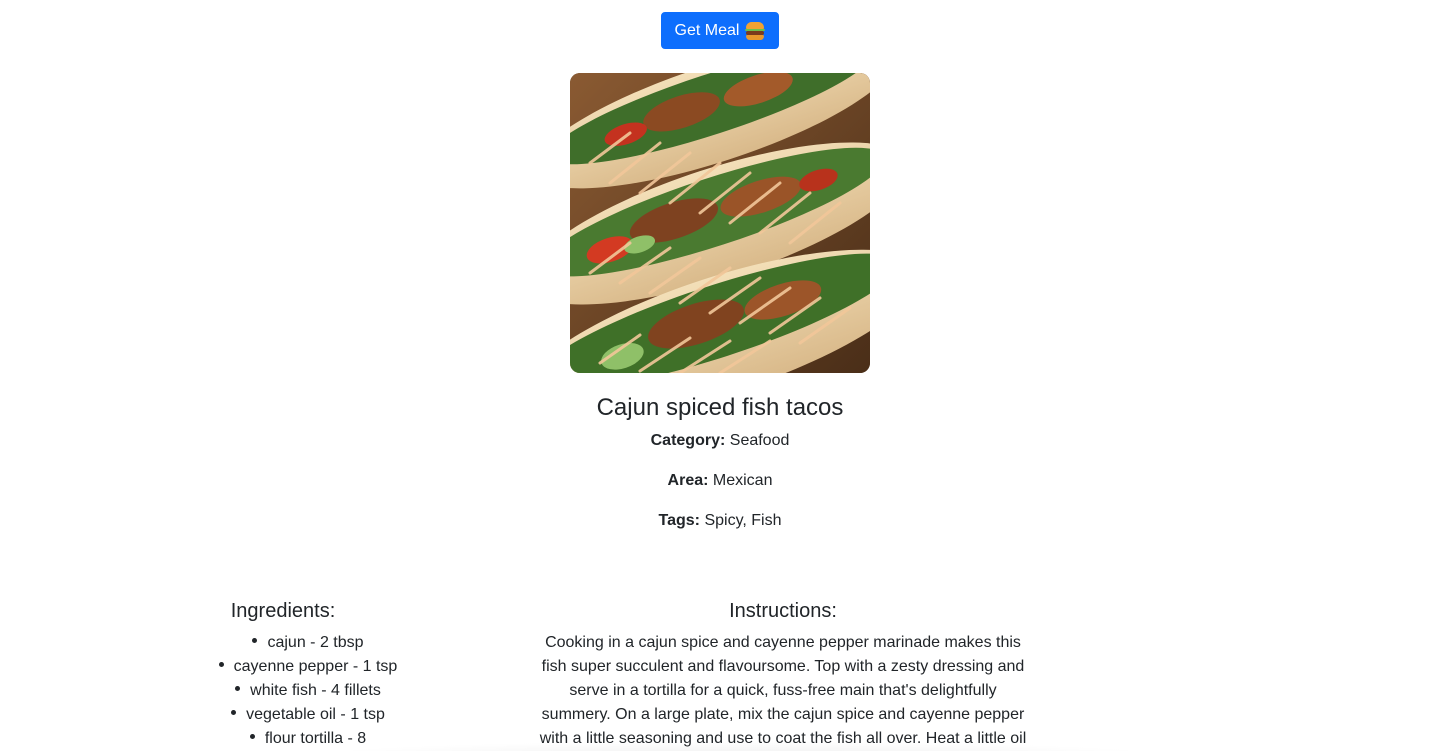 Image resolution: width=1440 pixels, height=751 pixels. I want to click on area-value: Mexican, so click(742, 480).